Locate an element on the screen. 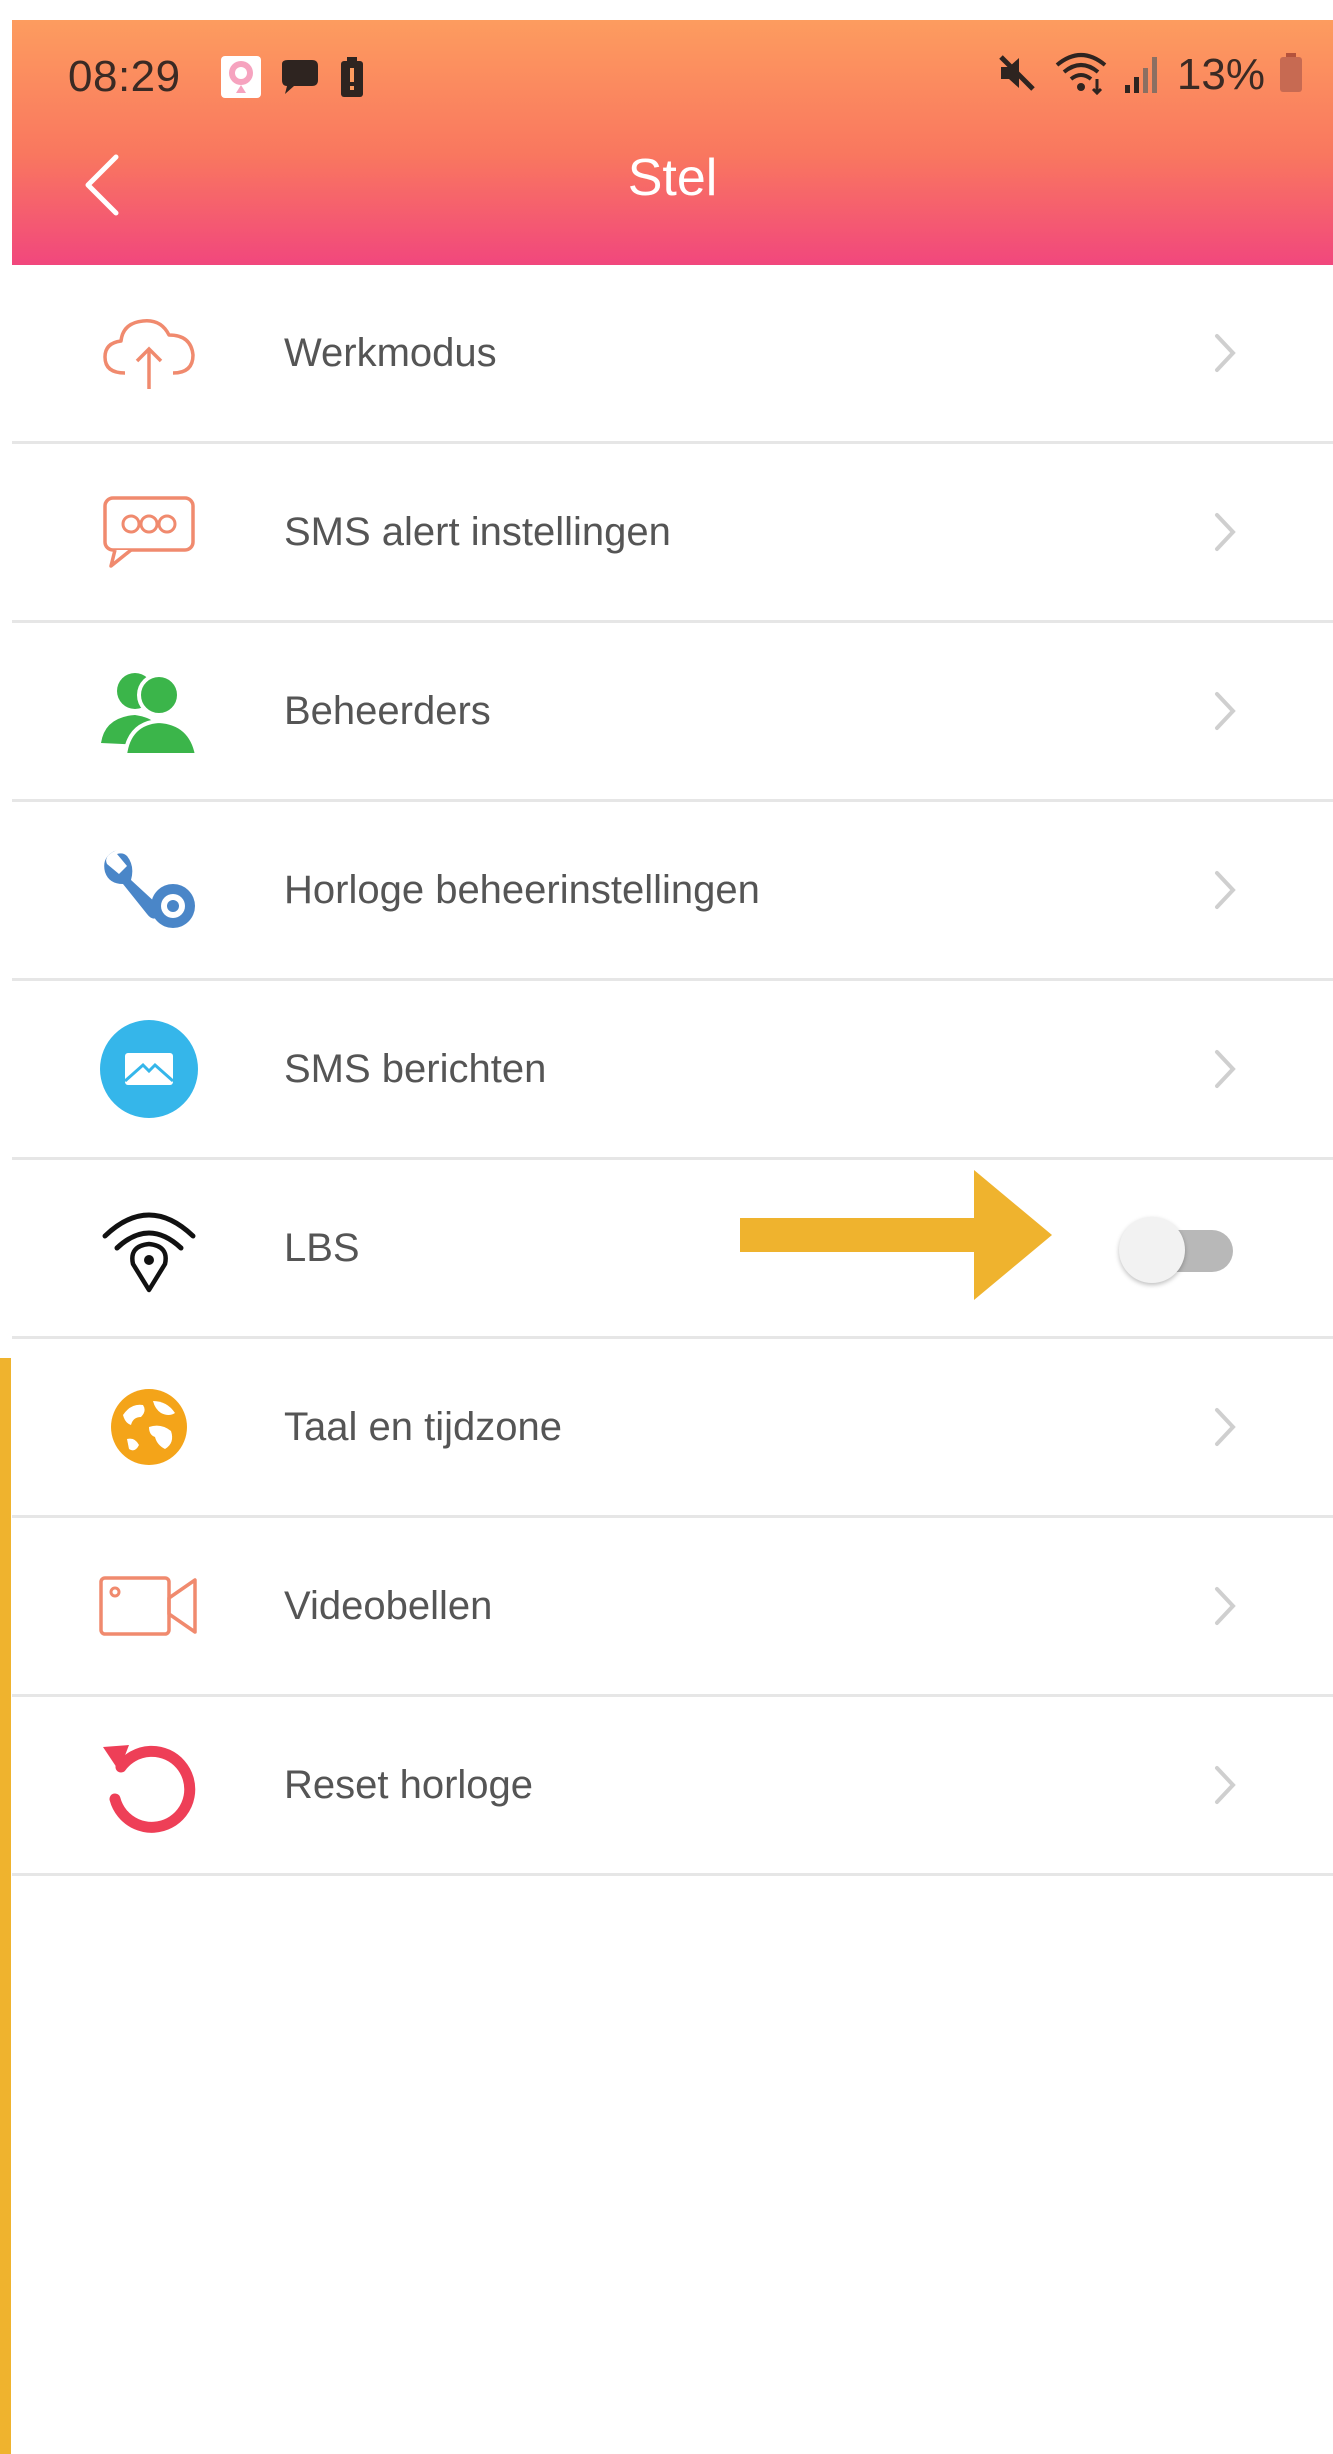  app-header: 08:29 13% Stel is located at coordinates (672, 142).